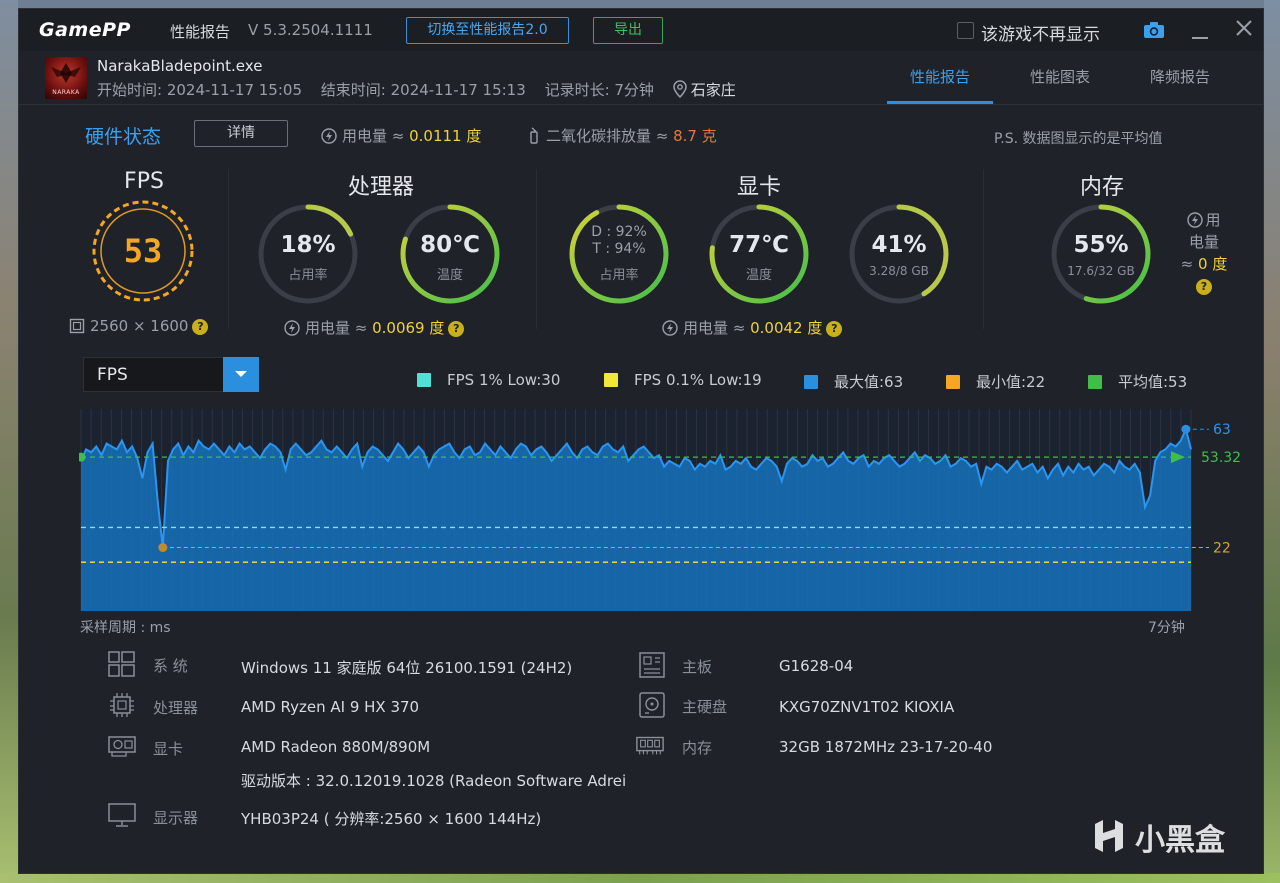 The image size is (1280, 883). Describe the element at coordinates (122, 705) in the screenshot. I see `cpu-chip-icon` at that location.